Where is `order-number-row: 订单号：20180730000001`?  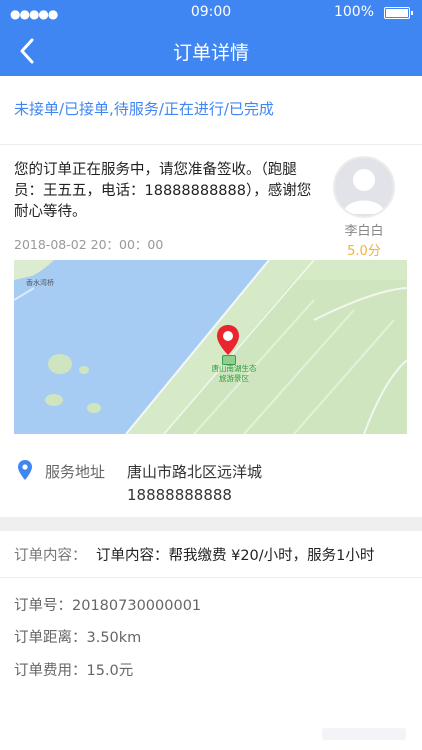 order-number-row: 订单号：20180730000001 is located at coordinates (107, 604).